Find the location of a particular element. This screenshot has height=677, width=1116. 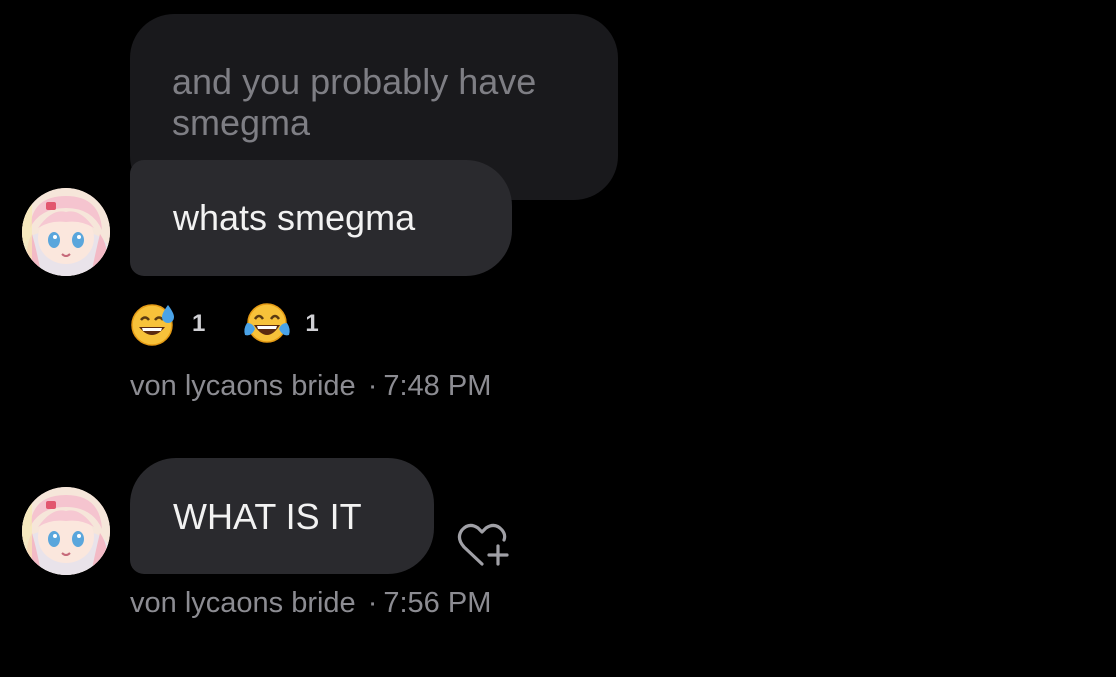

message-meta: von lycaons bride · 7:48 PM is located at coordinates (310, 386).